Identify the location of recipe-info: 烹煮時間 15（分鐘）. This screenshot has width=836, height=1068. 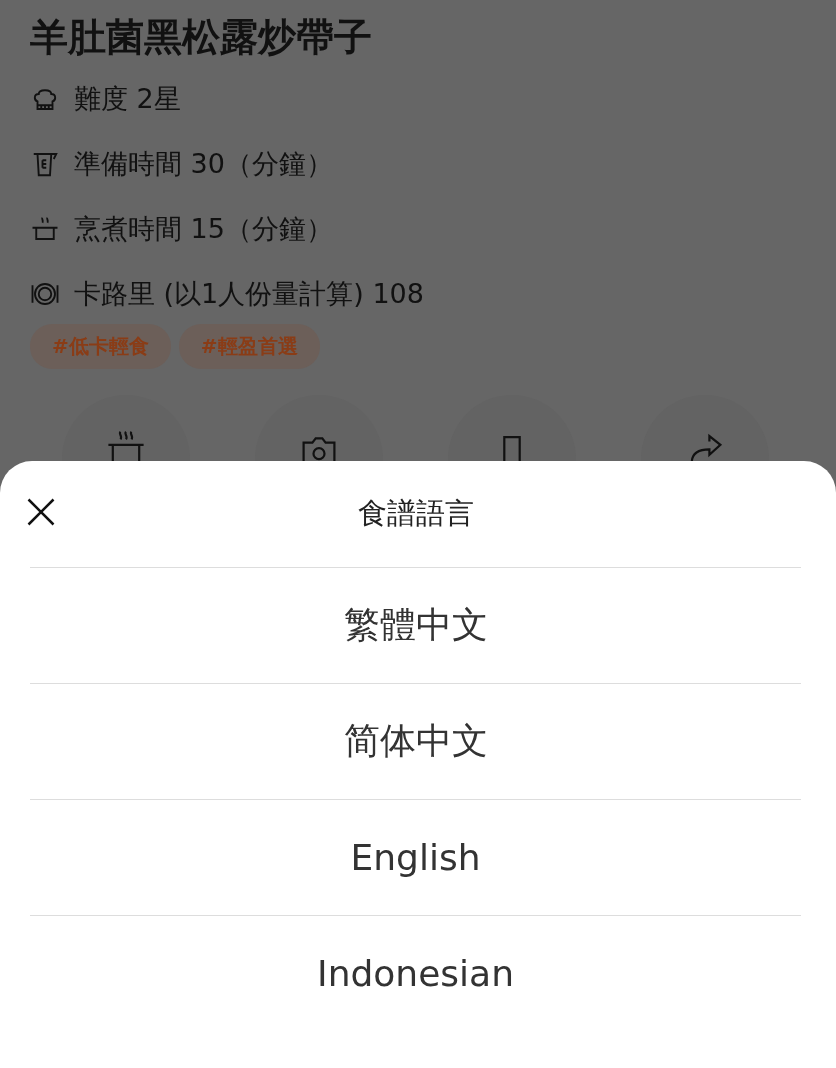
(203, 228).